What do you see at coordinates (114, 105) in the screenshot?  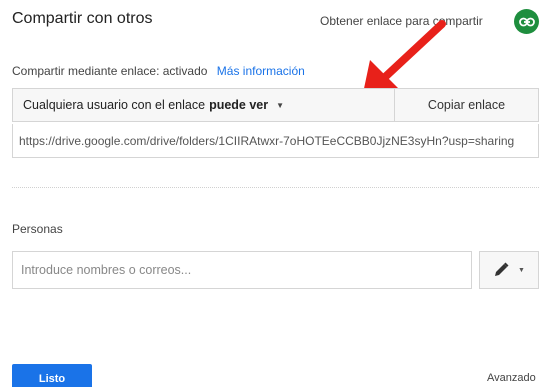 I see `access-prefix: Cualquiera usuario con el enlace` at bounding box center [114, 105].